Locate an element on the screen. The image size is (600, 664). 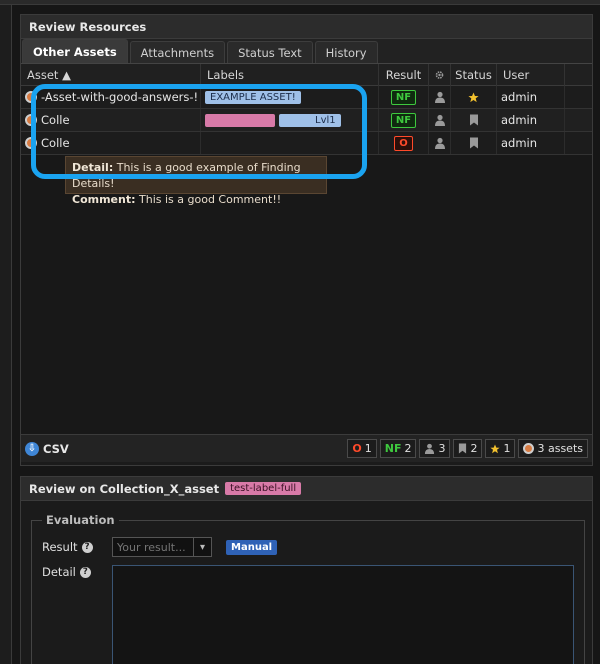
table-row: Colle O admin is located at coordinates (306, 143).